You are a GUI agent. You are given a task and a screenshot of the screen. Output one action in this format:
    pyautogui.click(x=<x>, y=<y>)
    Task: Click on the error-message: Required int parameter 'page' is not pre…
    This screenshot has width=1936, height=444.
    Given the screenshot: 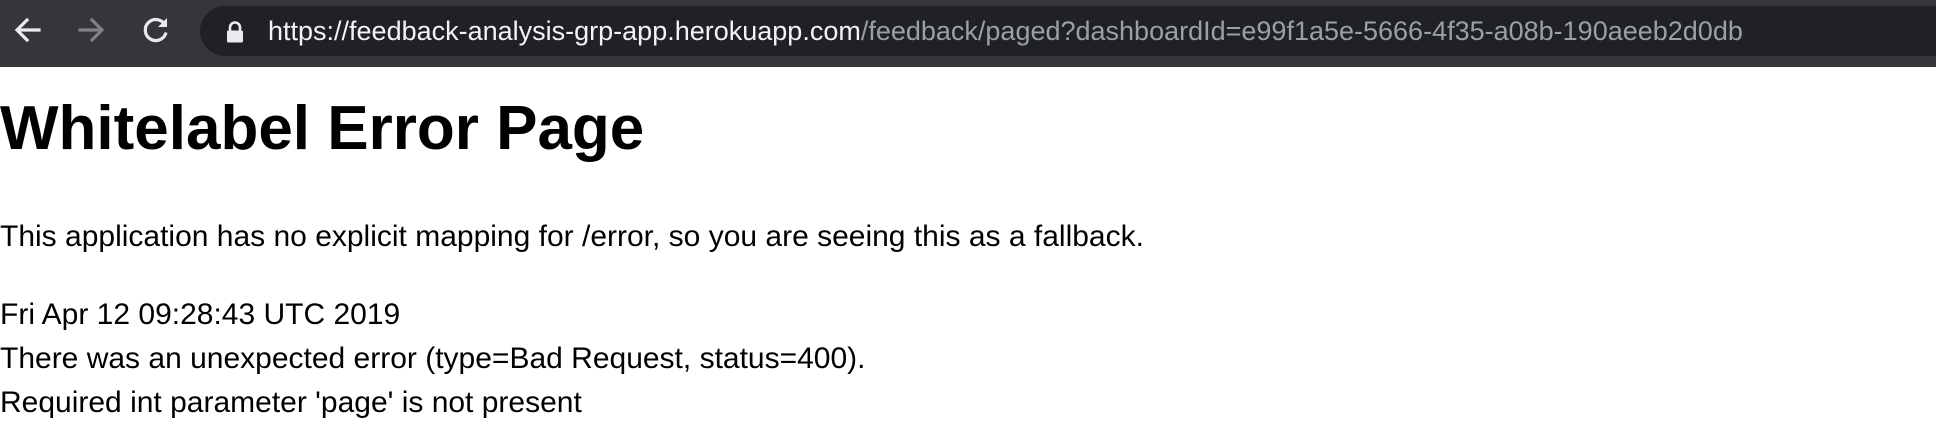 What is the action you would take?
    pyautogui.click(x=291, y=402)
    